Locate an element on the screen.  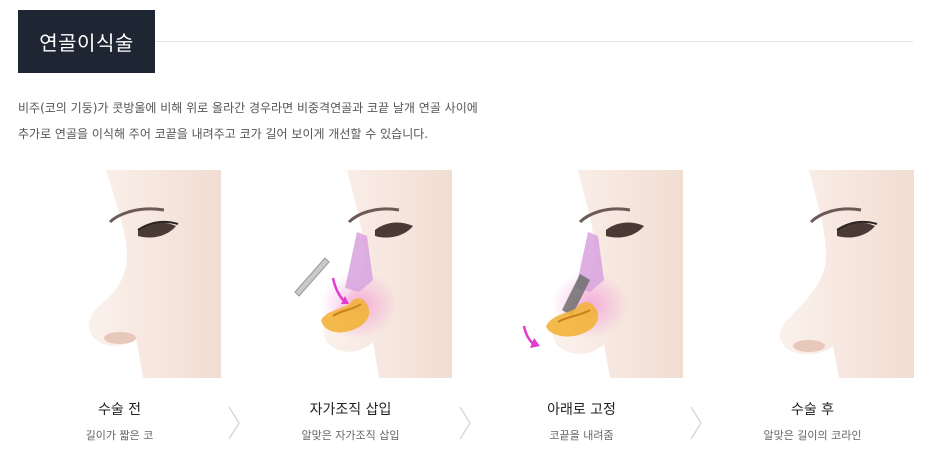
step-caption-before: 수술 전 길이가 짧은 코 is located at coordinates (119, 422).